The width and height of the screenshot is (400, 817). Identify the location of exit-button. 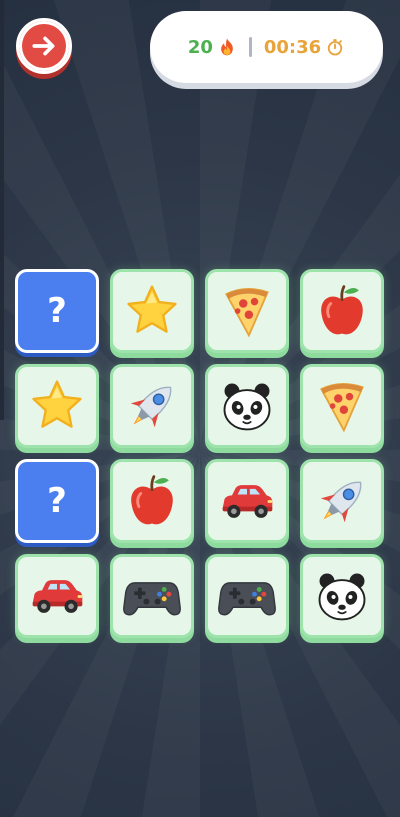
(44, 46).